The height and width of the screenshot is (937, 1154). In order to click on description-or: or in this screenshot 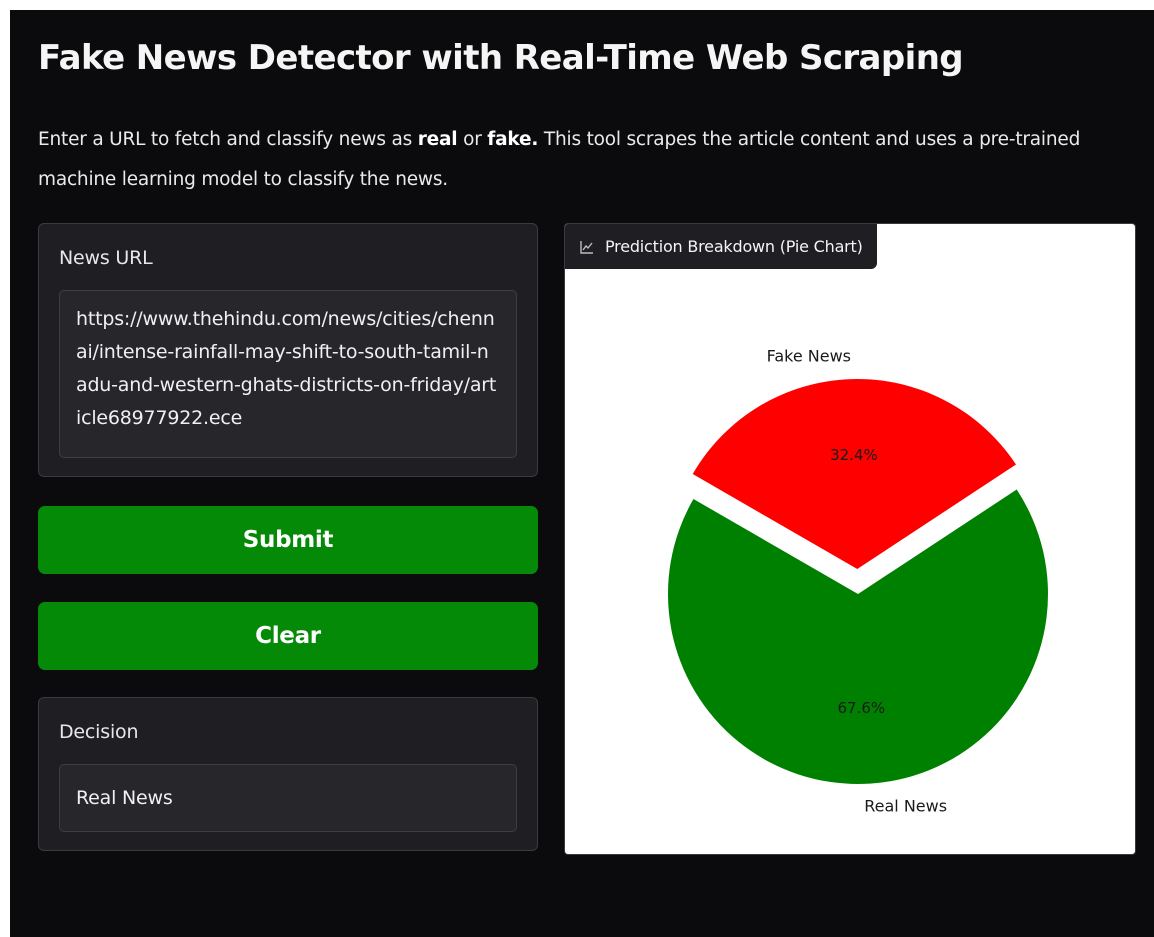, I will do `click(472, 139)`.